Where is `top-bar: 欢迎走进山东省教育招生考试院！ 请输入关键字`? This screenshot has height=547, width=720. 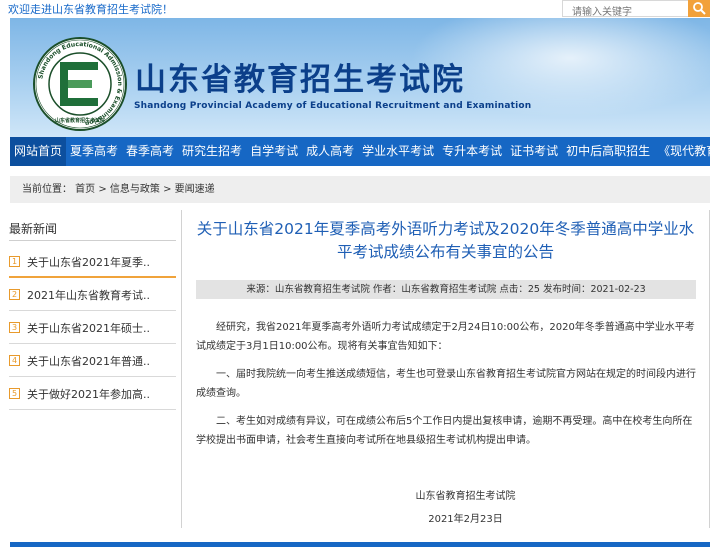 top-bar: 欢迎走进山东省教育招生考试院！ 请输入关键字 is located at coordinates (360, 9).